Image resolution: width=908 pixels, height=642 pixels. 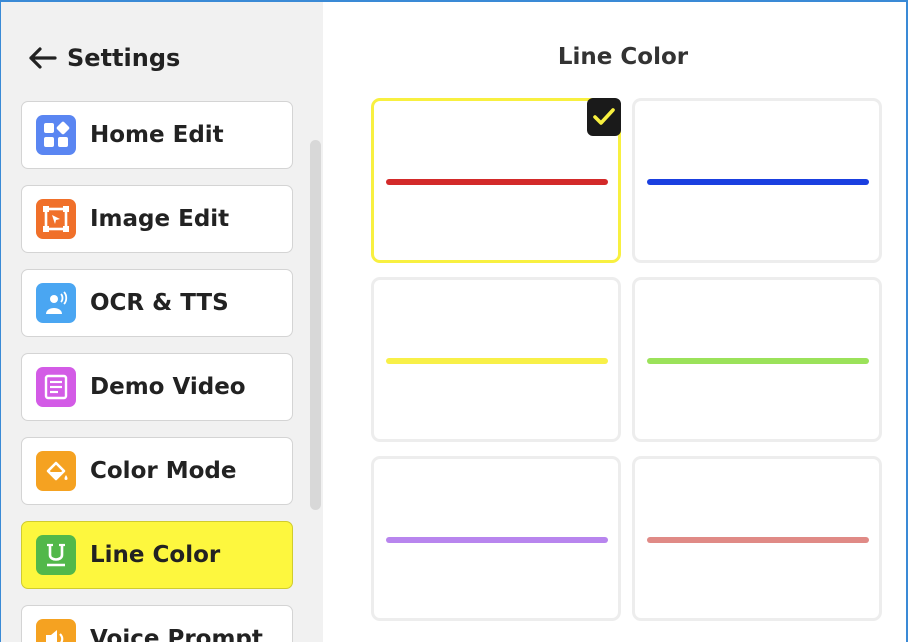 What do you see at coordinates (56, 471) in the screenshot?
I see `paint-bucket-icon` at bounding box center [56, 471].